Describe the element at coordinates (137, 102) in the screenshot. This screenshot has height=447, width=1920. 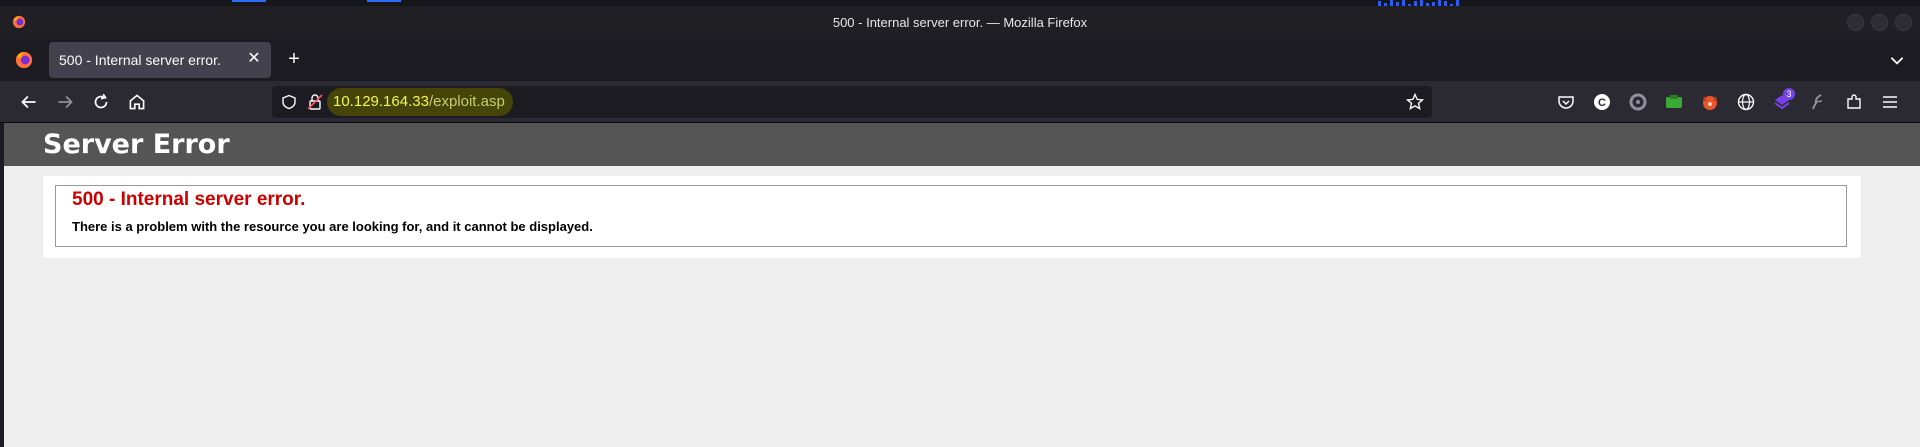
I see `home-icon` at that location.